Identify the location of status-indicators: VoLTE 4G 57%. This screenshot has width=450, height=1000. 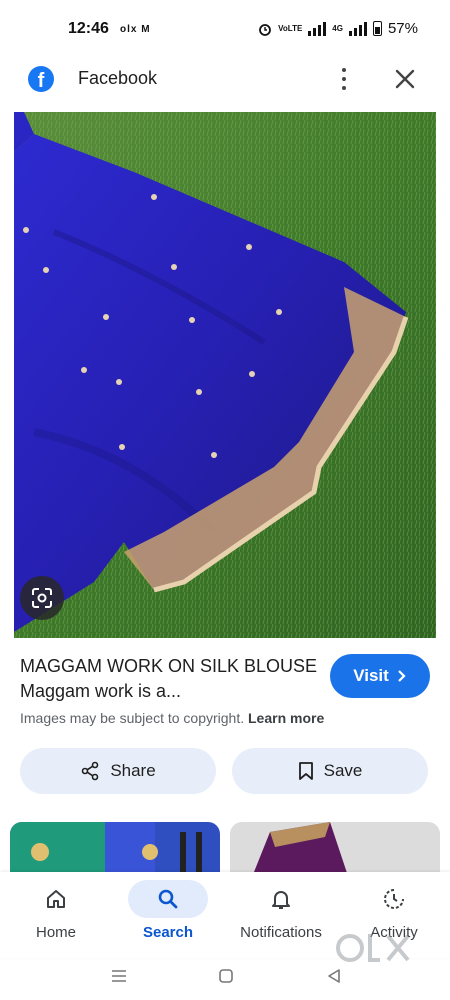
(338, 28).